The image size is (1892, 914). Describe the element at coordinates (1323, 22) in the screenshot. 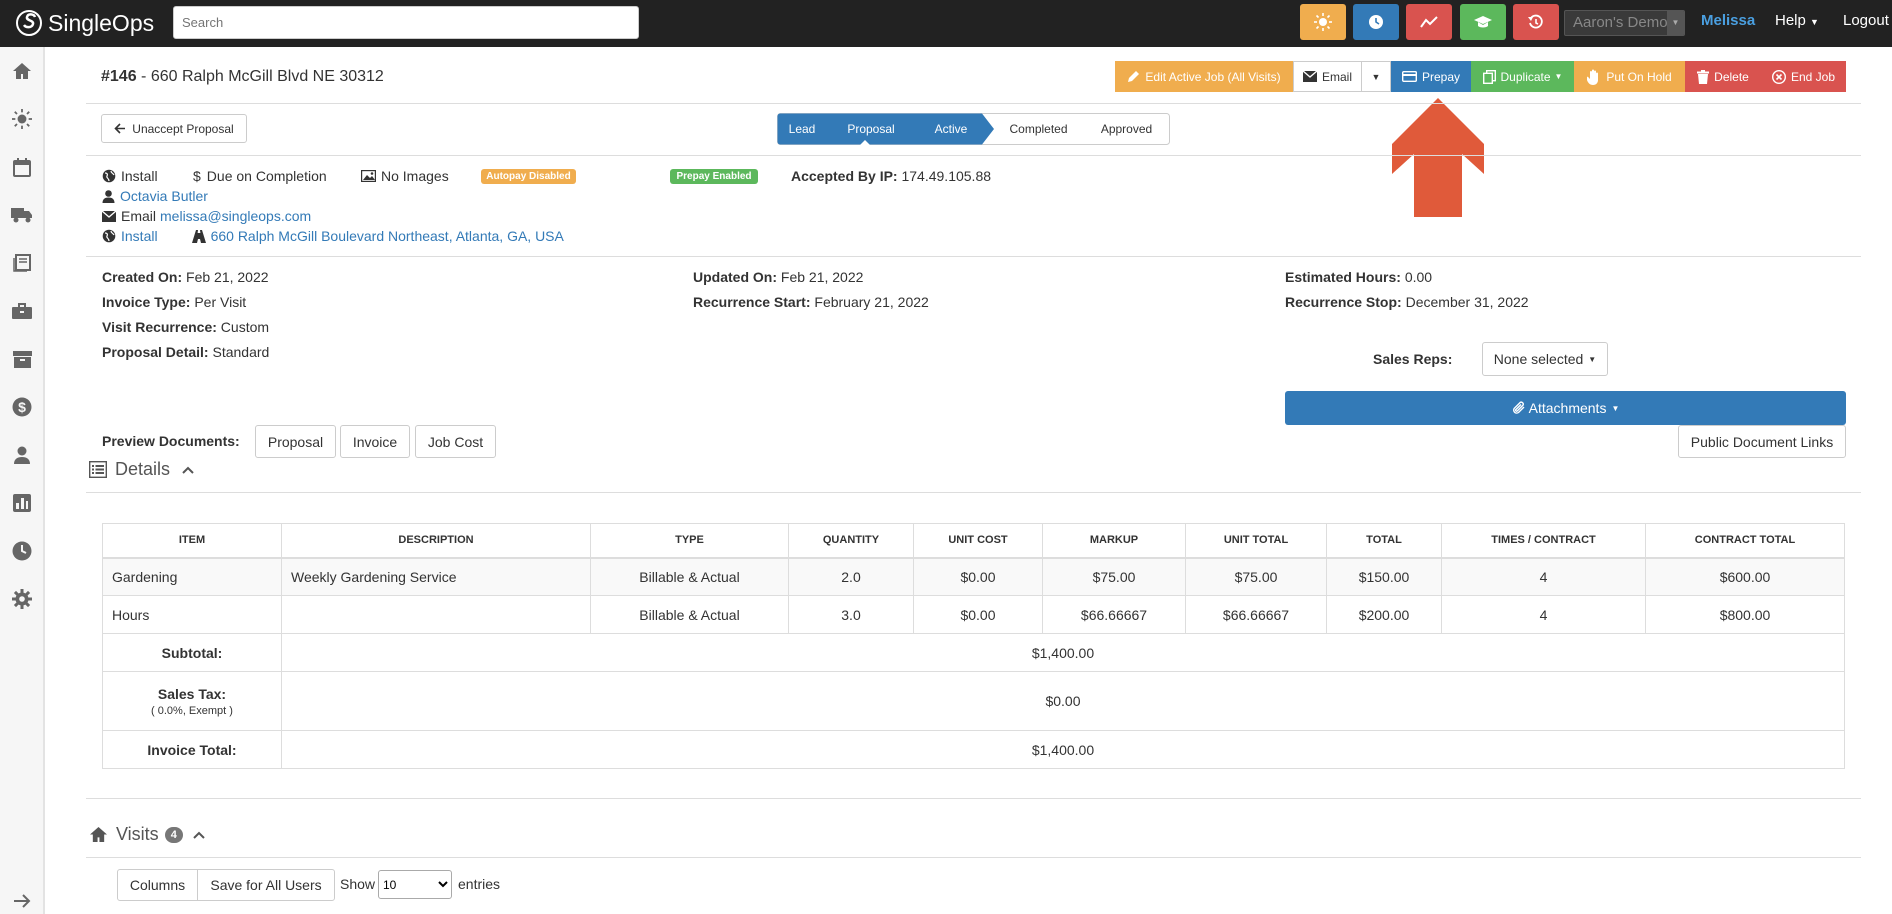

I see `weather-quick-button` at that location.